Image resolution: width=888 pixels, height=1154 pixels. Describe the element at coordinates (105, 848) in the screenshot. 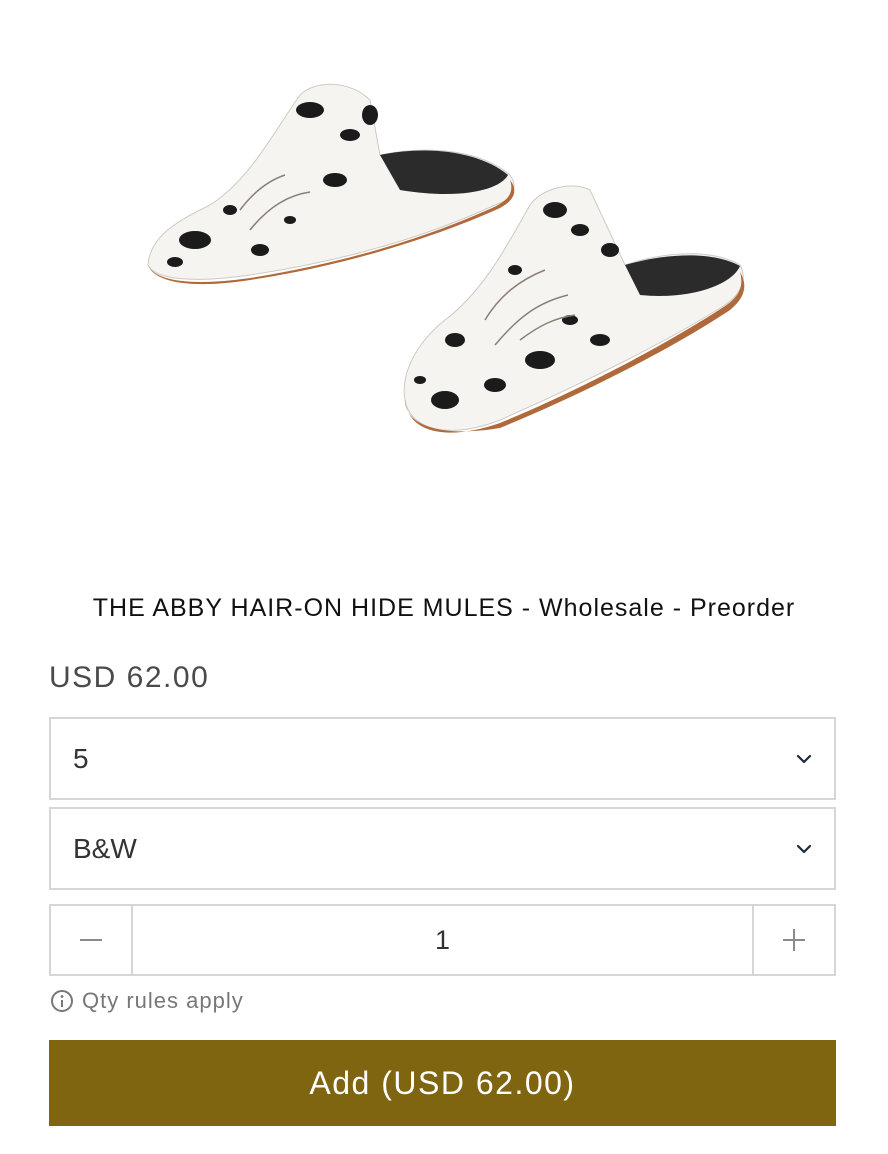

I see `color-select-value: B&W` at that location.